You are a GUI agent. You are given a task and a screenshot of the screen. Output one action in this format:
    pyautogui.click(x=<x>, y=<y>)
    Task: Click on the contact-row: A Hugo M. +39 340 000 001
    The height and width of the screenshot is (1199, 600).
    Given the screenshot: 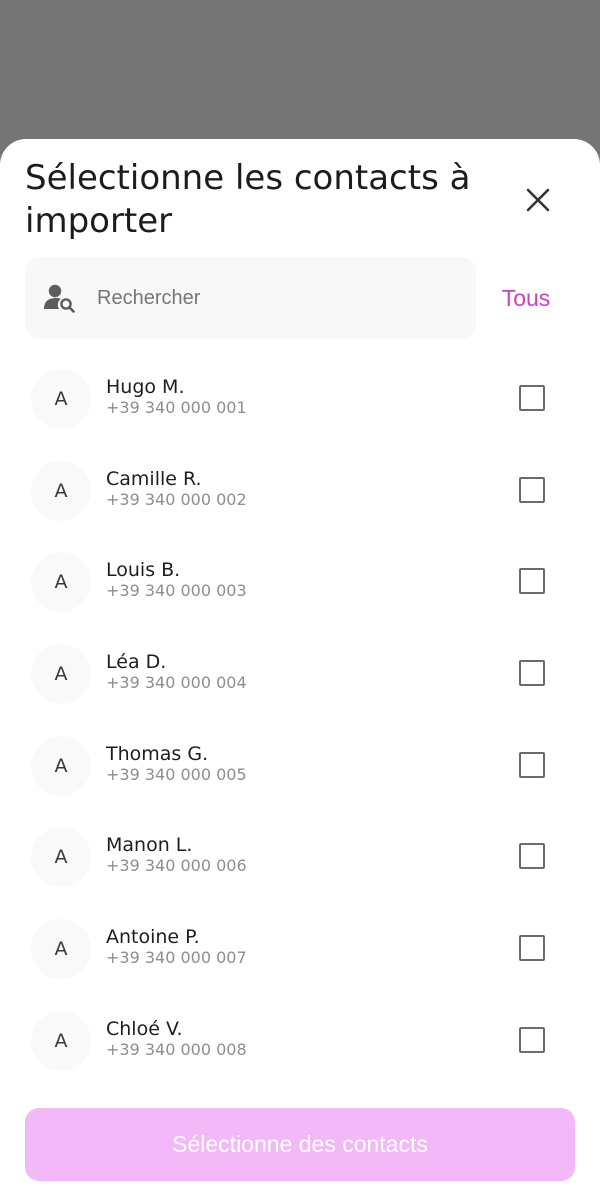 What is the action you would take?
    pyautogui.click(x=300, y=399)
    